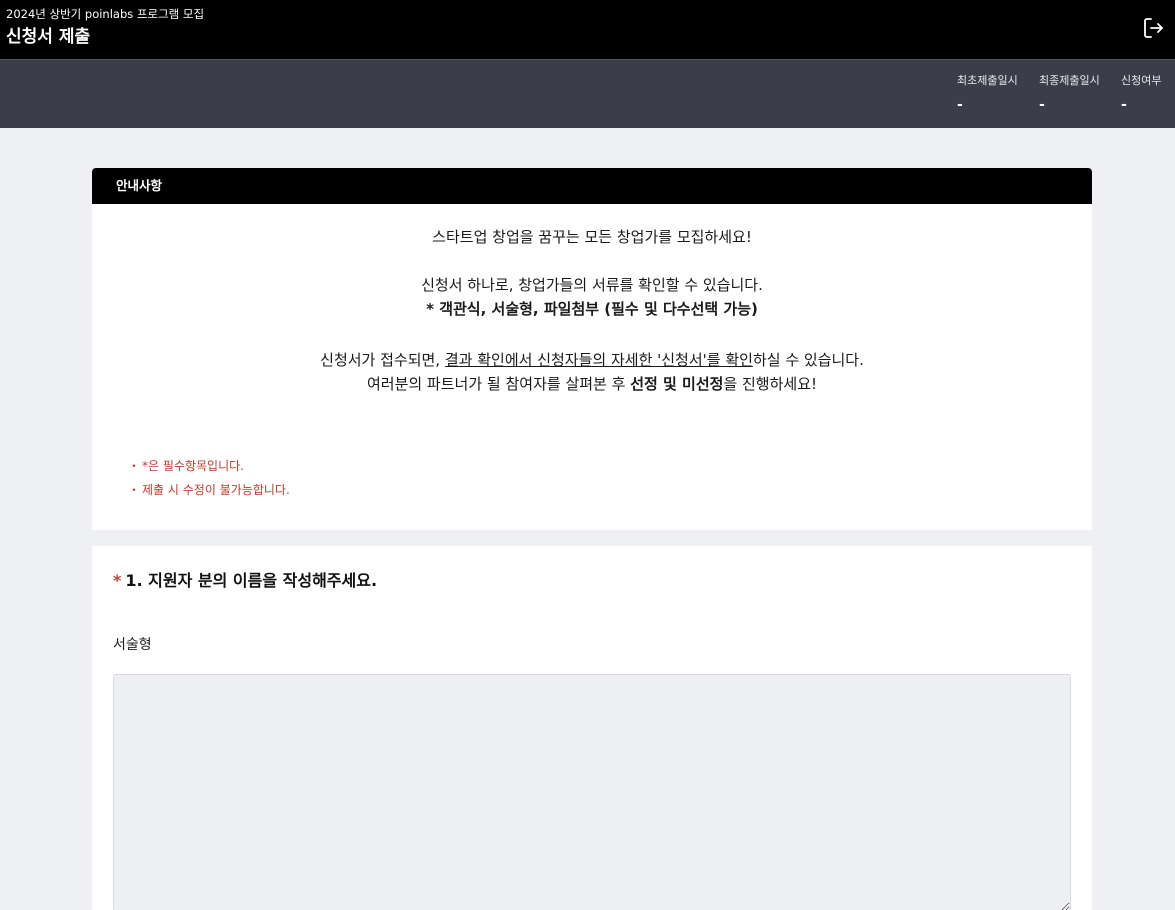 The height and width of the screenshot is (910, 1175). I want to click on note-no-edit: 제출 시 수정이 불가능합니다., so click(209, 490).